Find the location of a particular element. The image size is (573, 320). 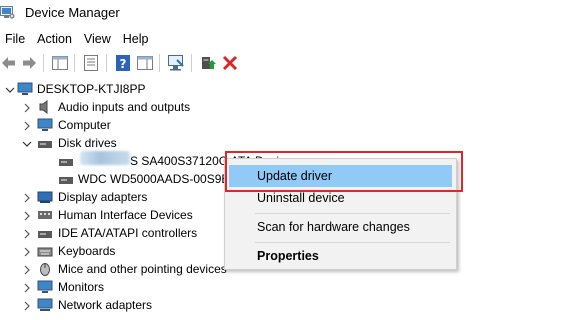

ide-controller-icon is located at coordinates (45, 234).